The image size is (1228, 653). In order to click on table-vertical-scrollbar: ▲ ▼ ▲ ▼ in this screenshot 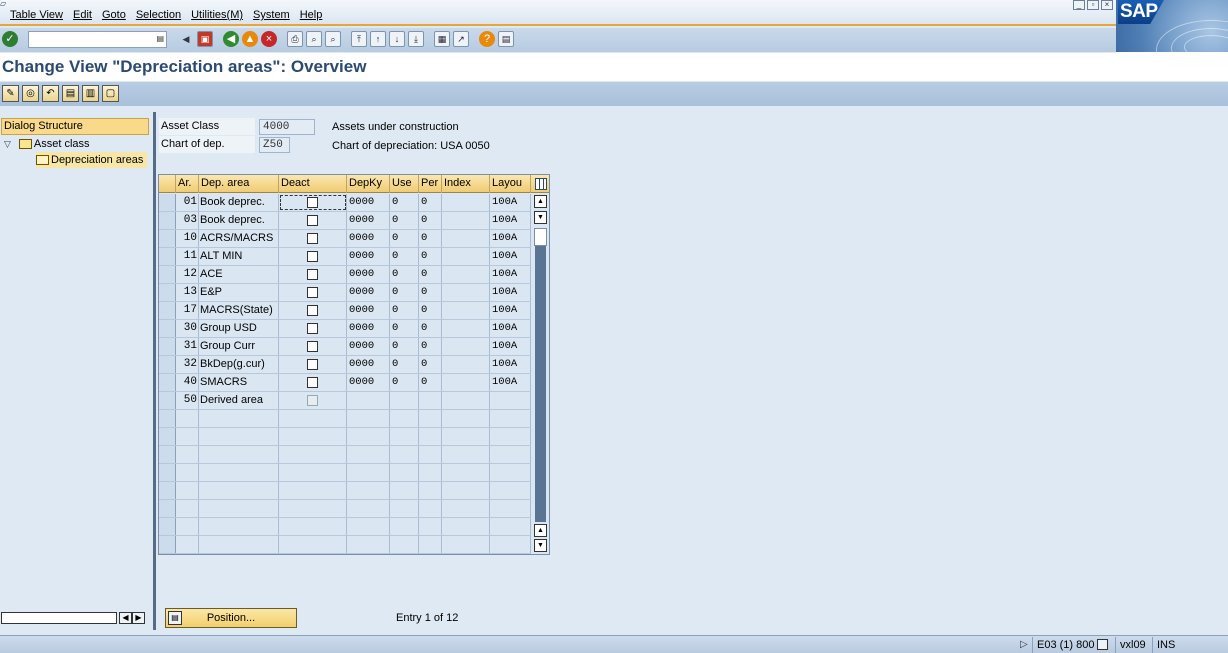, I will do `click(540, 374)`.